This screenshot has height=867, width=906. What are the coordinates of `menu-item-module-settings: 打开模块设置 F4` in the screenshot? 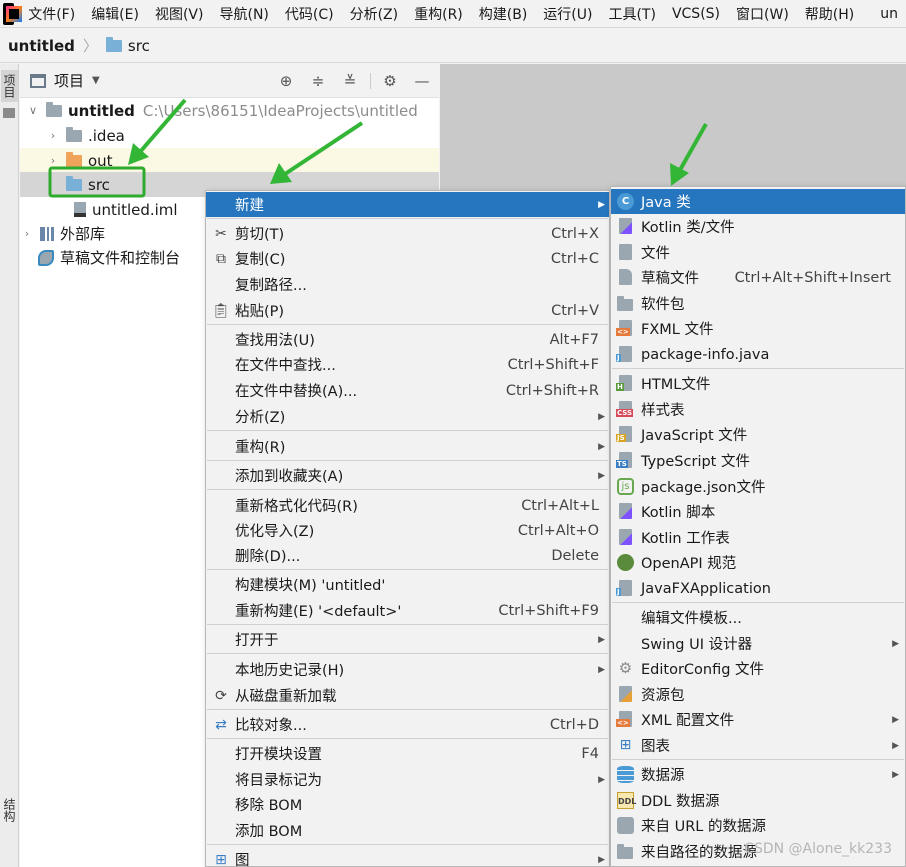 It's located at (407, 753).